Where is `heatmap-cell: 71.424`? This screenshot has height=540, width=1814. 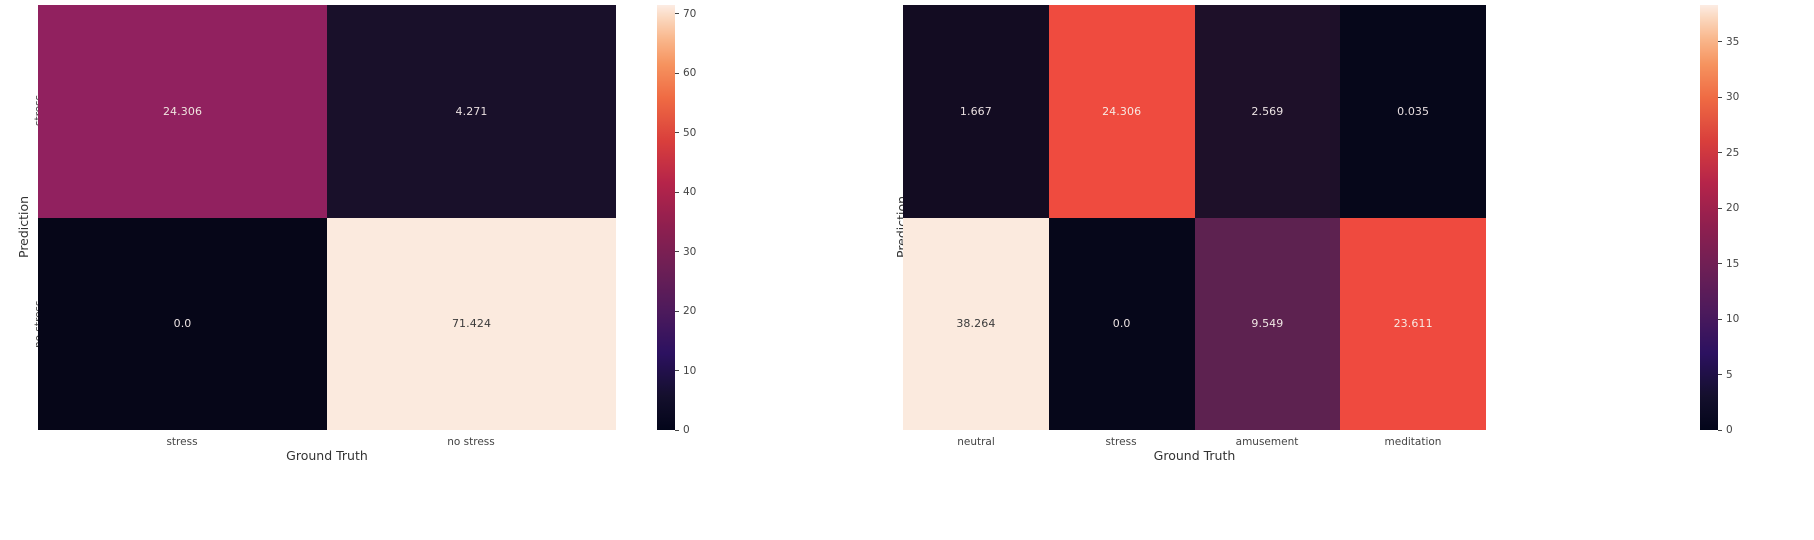 heatmap-cell: 71.424 is located at coordinates (471, 323).